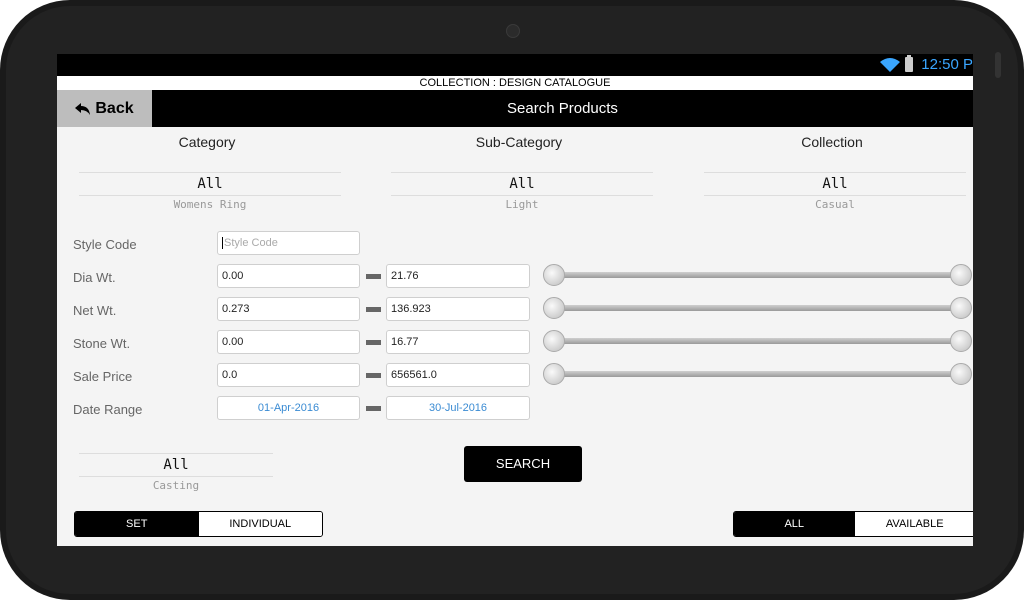 The image size is (1024, 600). Describe the element at coordinates (554, 374) in the screenshot. I see `sale-price-min-knob` at that location.